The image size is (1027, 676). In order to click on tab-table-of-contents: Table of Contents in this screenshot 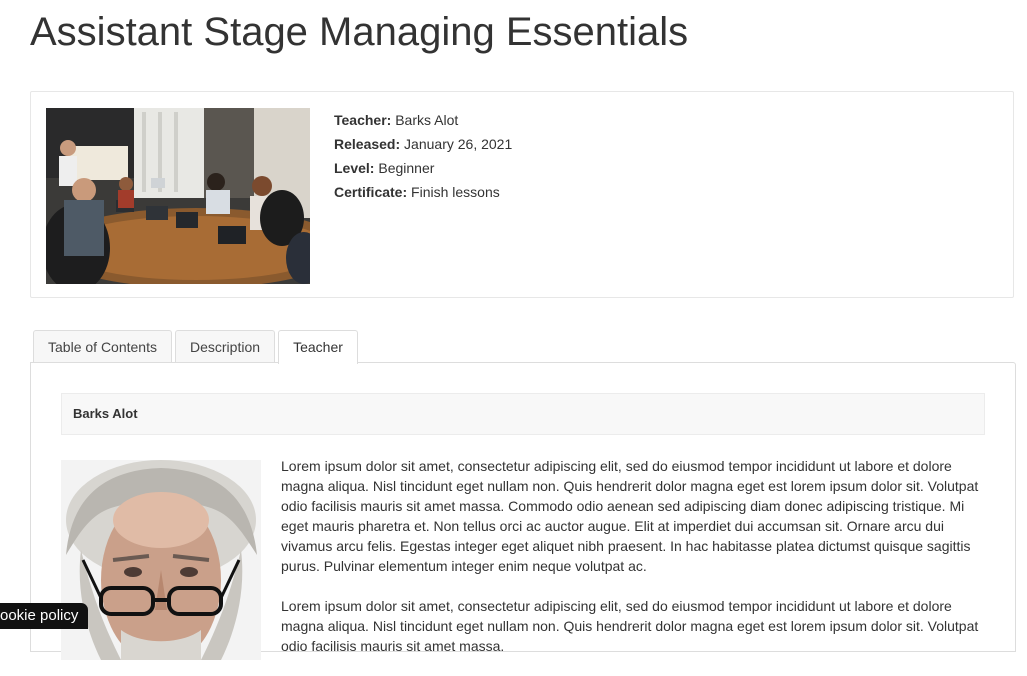, I will do `click(102, 346)`.